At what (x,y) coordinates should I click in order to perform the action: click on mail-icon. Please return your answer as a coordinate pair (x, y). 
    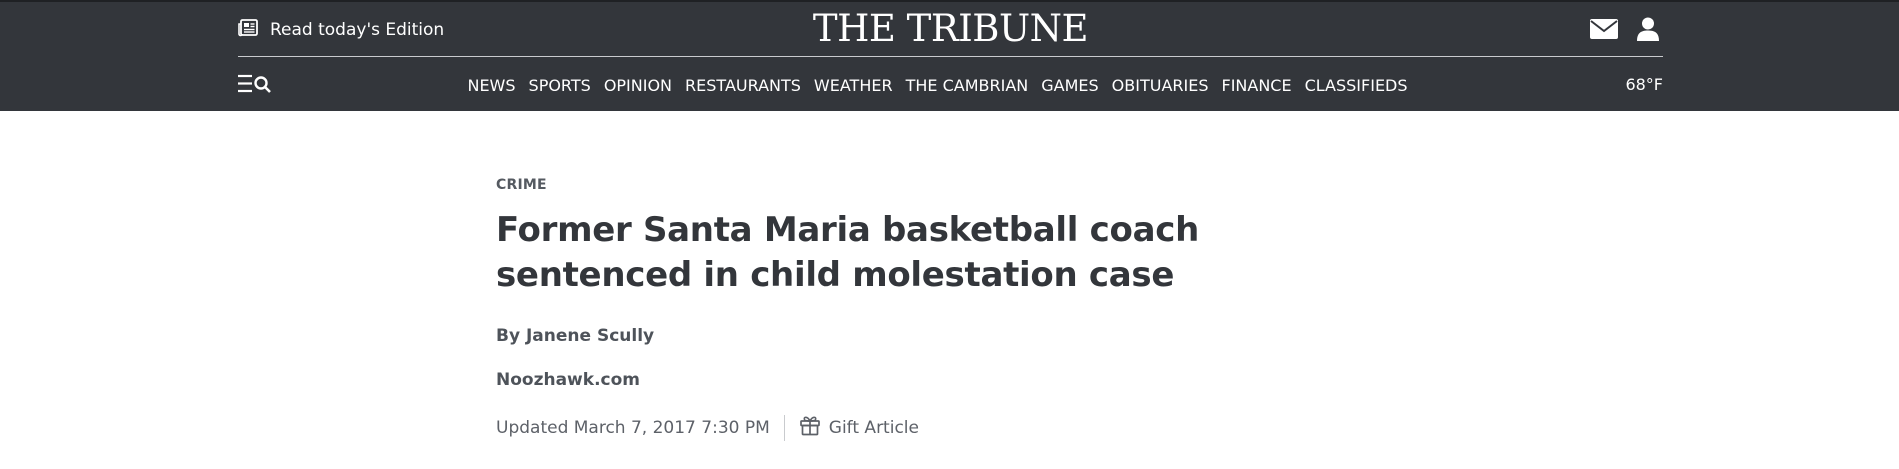
    Looking at the image, I should click on (1604, 29).